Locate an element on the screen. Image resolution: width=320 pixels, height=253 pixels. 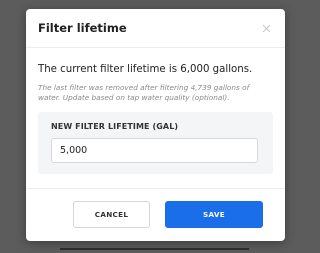
lifetime-input is located at coordinates (154, 150).